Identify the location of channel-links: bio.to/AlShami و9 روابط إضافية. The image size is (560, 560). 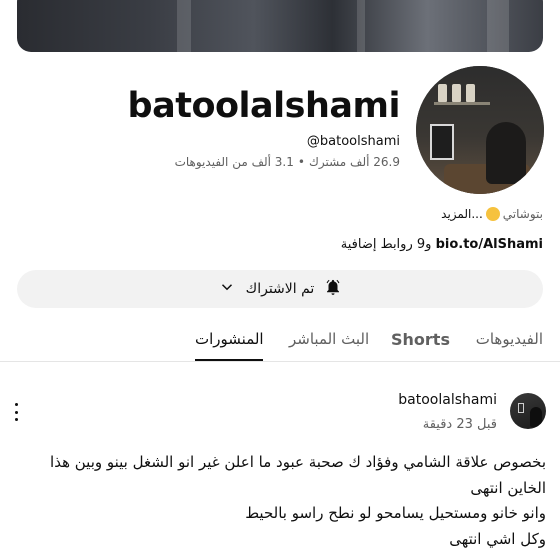
(442, 244).